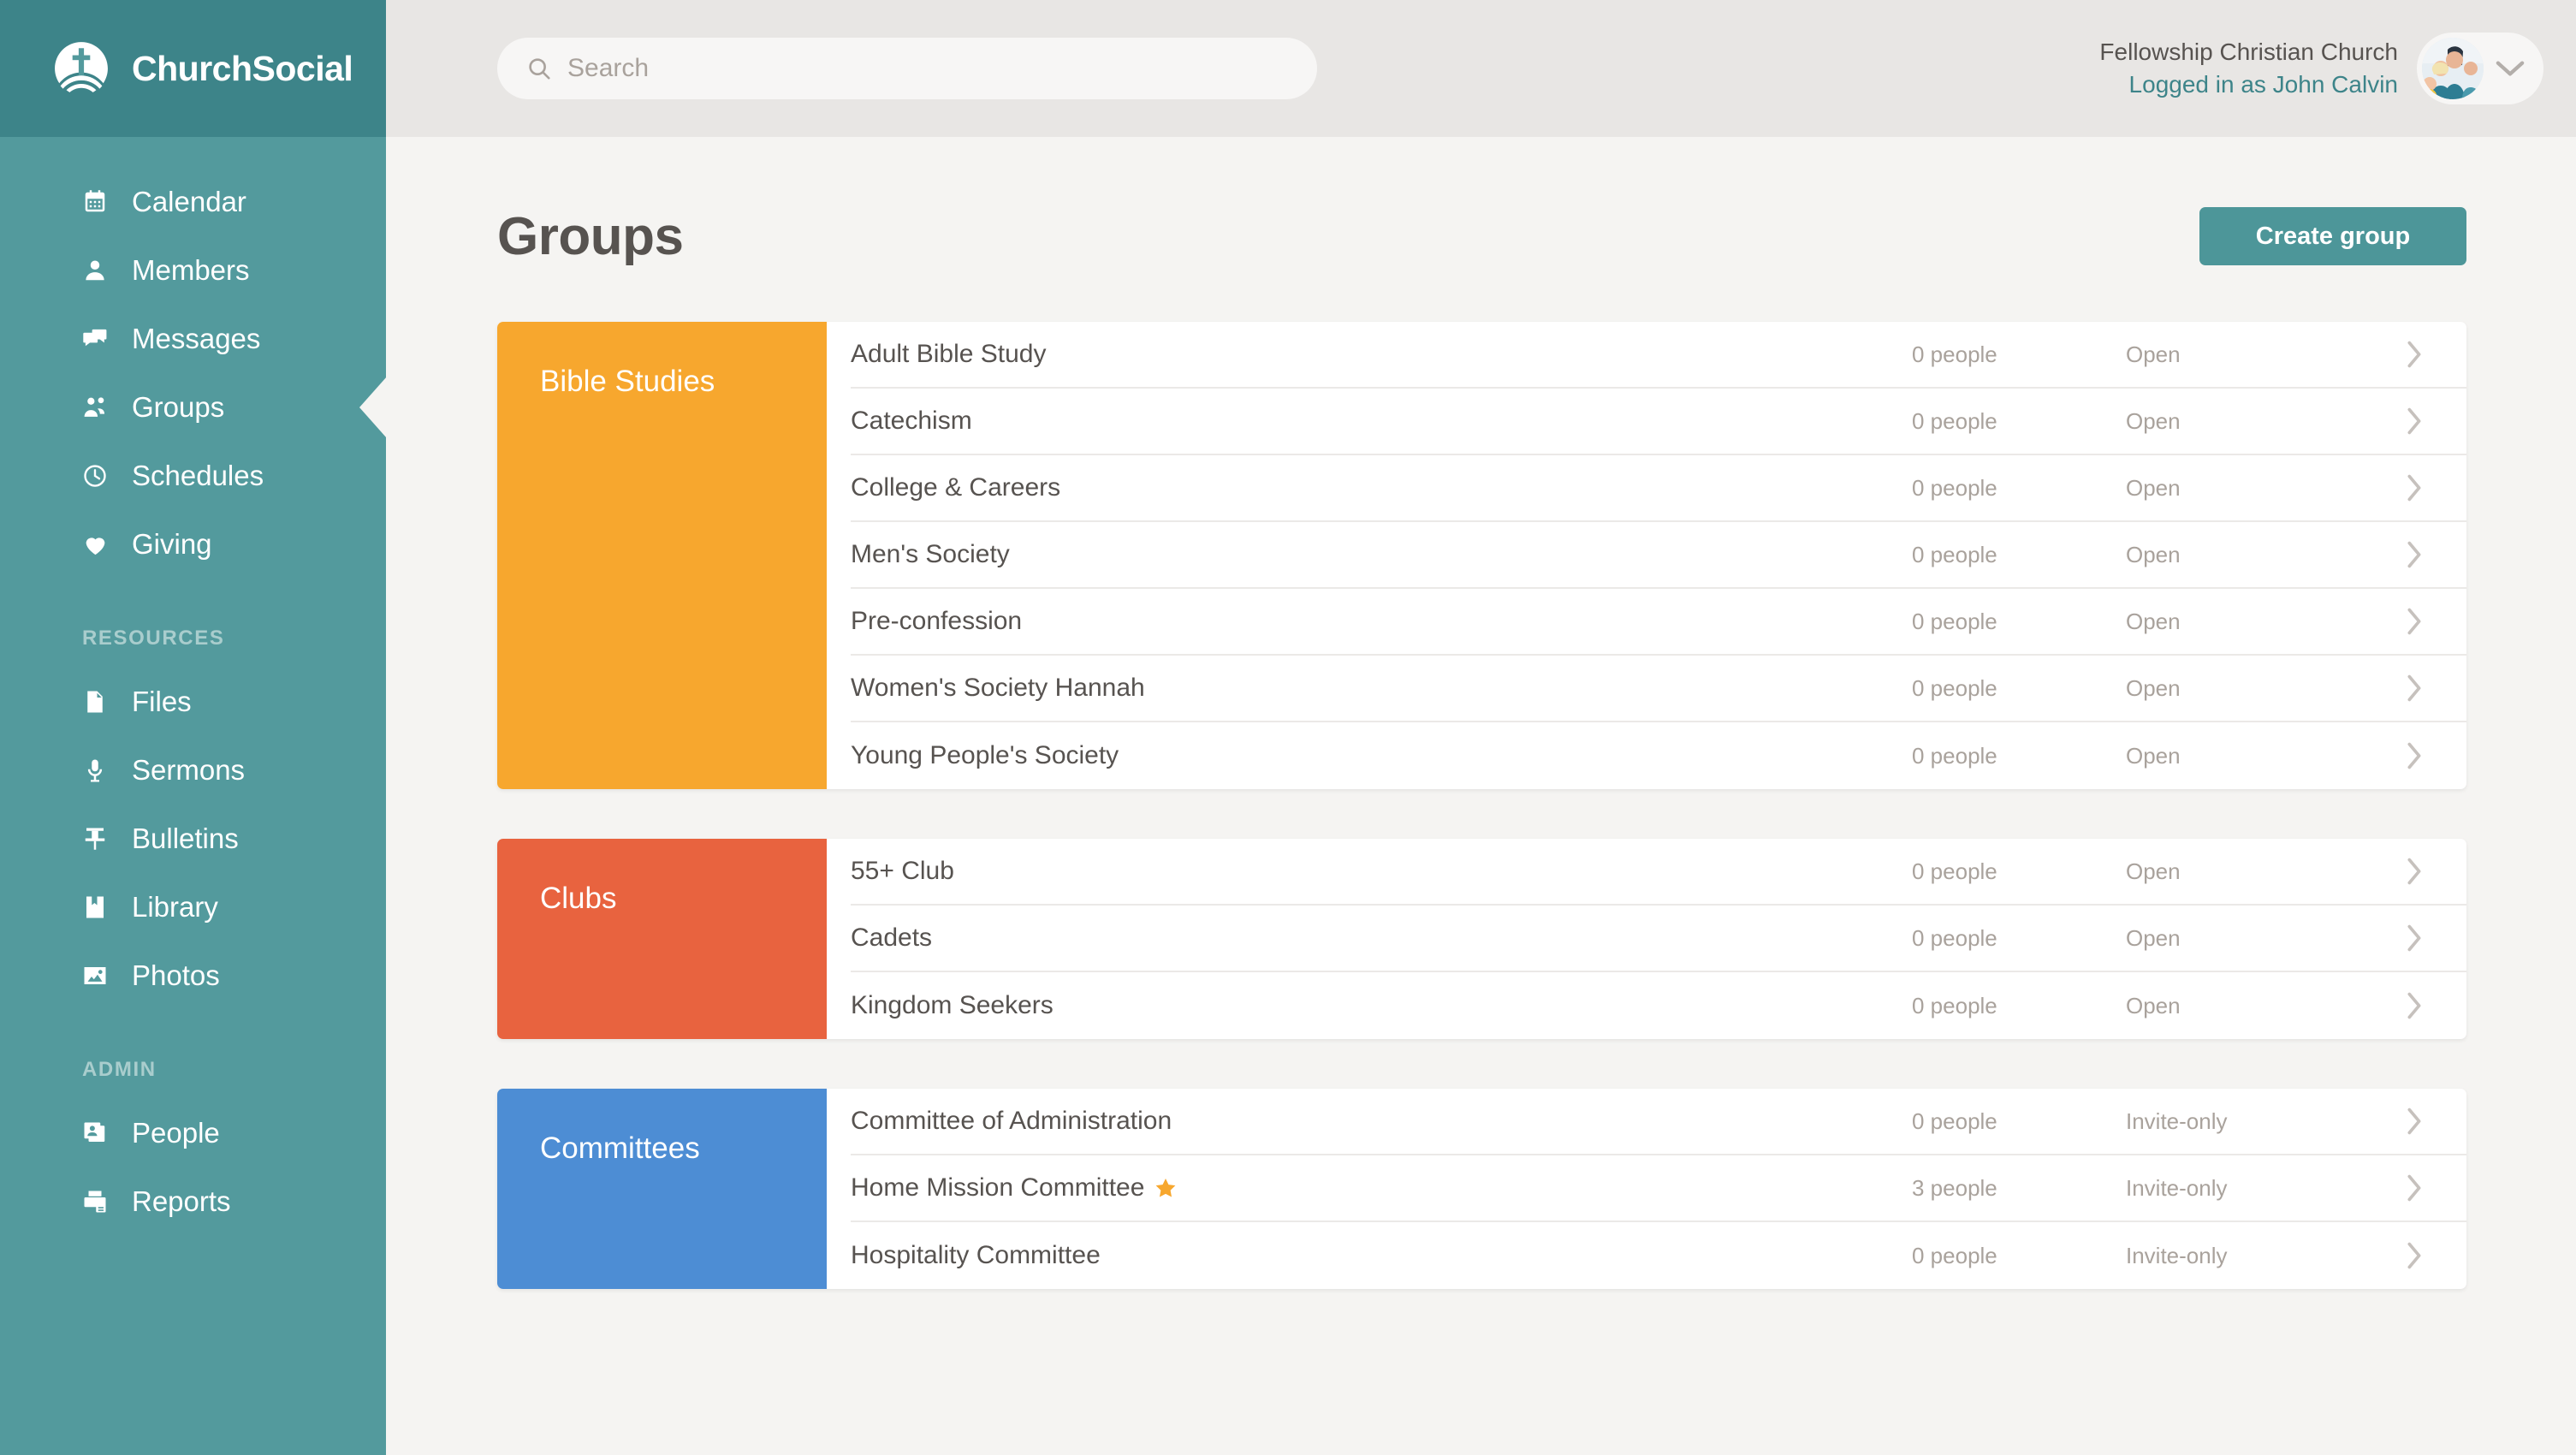 This screenshot has width=2576, height=1455. What do you see at coordinates (1381, 554) in the screenshot?
I see `group-name-cell: Men's Society` at bounding box center [1381, 554].